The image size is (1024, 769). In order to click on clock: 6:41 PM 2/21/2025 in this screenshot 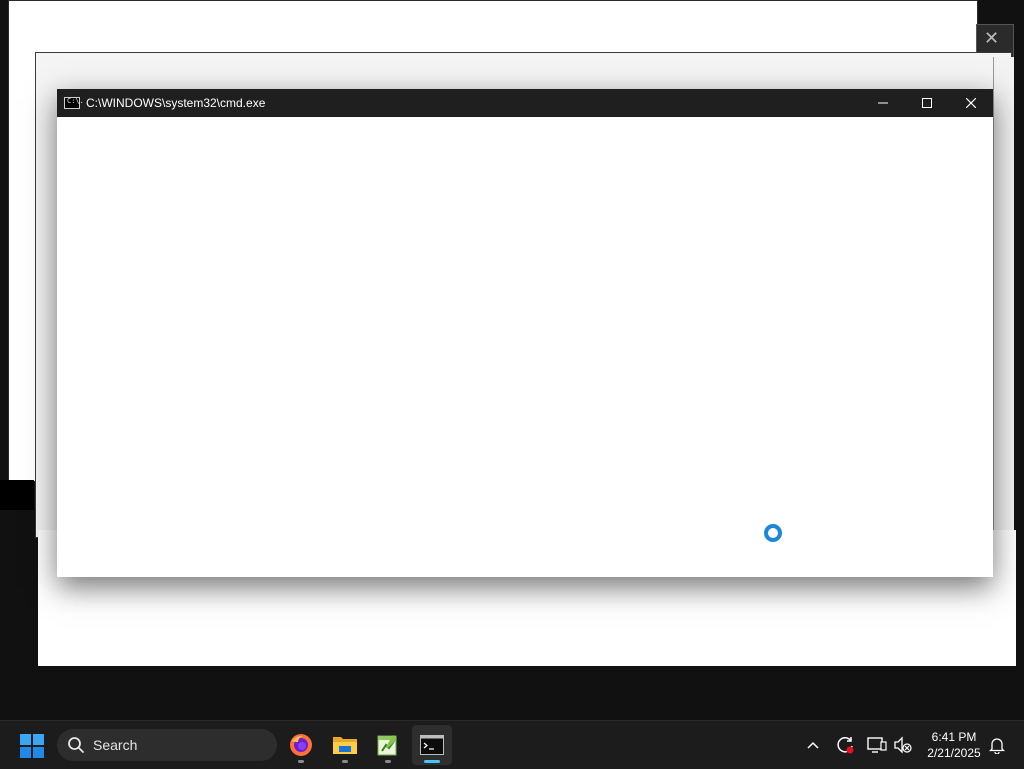, I will do `click(954, 745)`.